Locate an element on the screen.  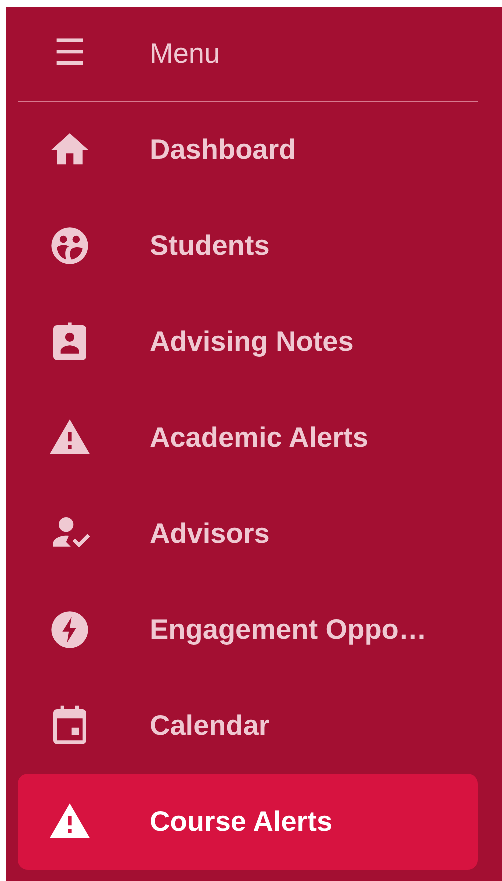
menu-item: Course Alerts is located at coordinates (248, 822).